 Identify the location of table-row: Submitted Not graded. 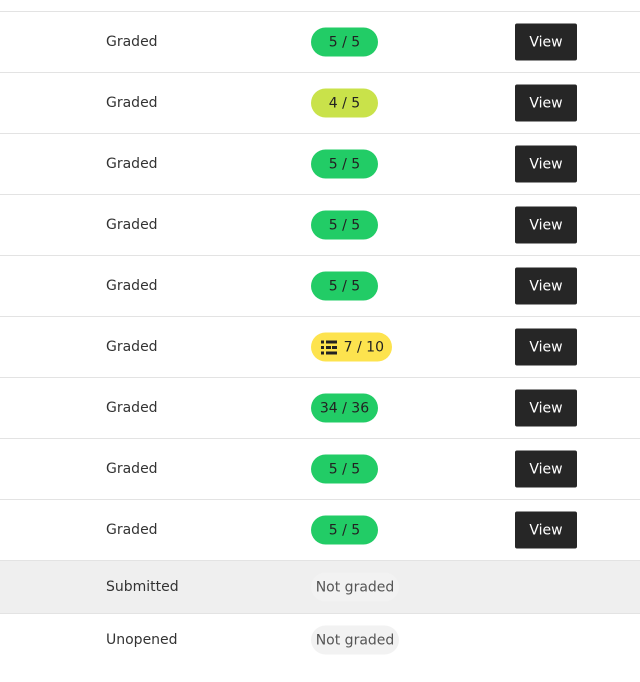
(320, 587).